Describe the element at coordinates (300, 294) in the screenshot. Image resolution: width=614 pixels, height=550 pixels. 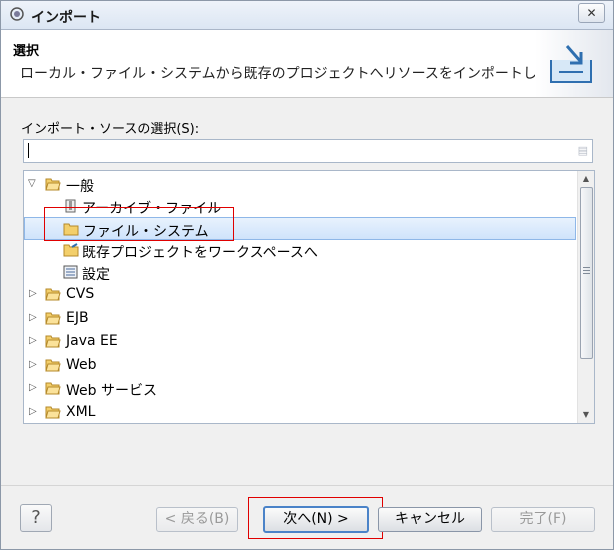
I see `tree-item-cvs: ▷ CVS` at that location.